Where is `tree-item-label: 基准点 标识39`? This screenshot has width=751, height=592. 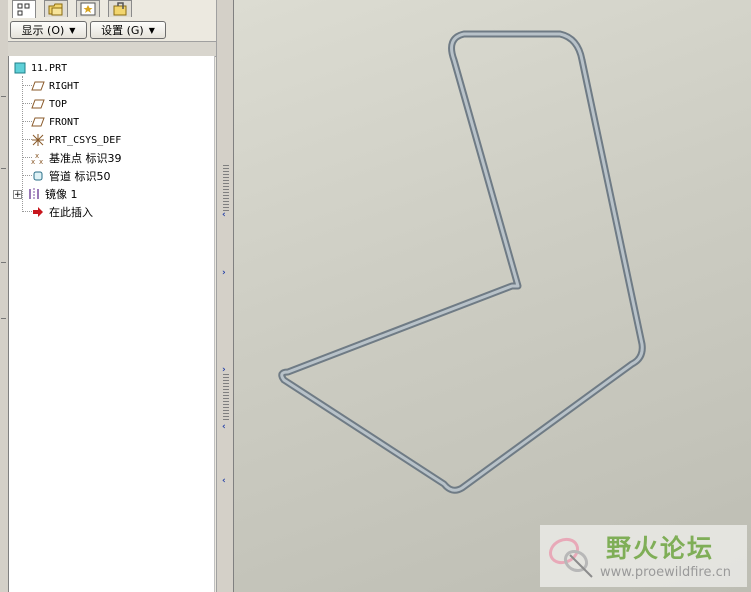 tree-item-label: 基准点 标识39 is located at coordinates (85, 158).